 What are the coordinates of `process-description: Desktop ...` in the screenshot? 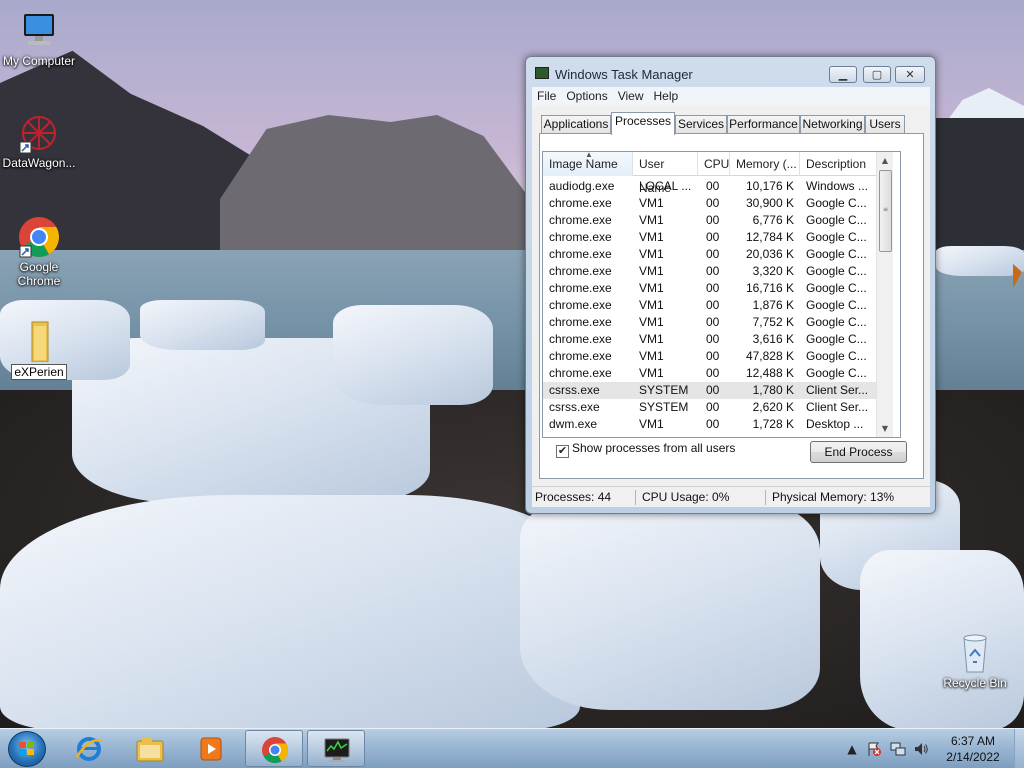 It's located at (835, 424).